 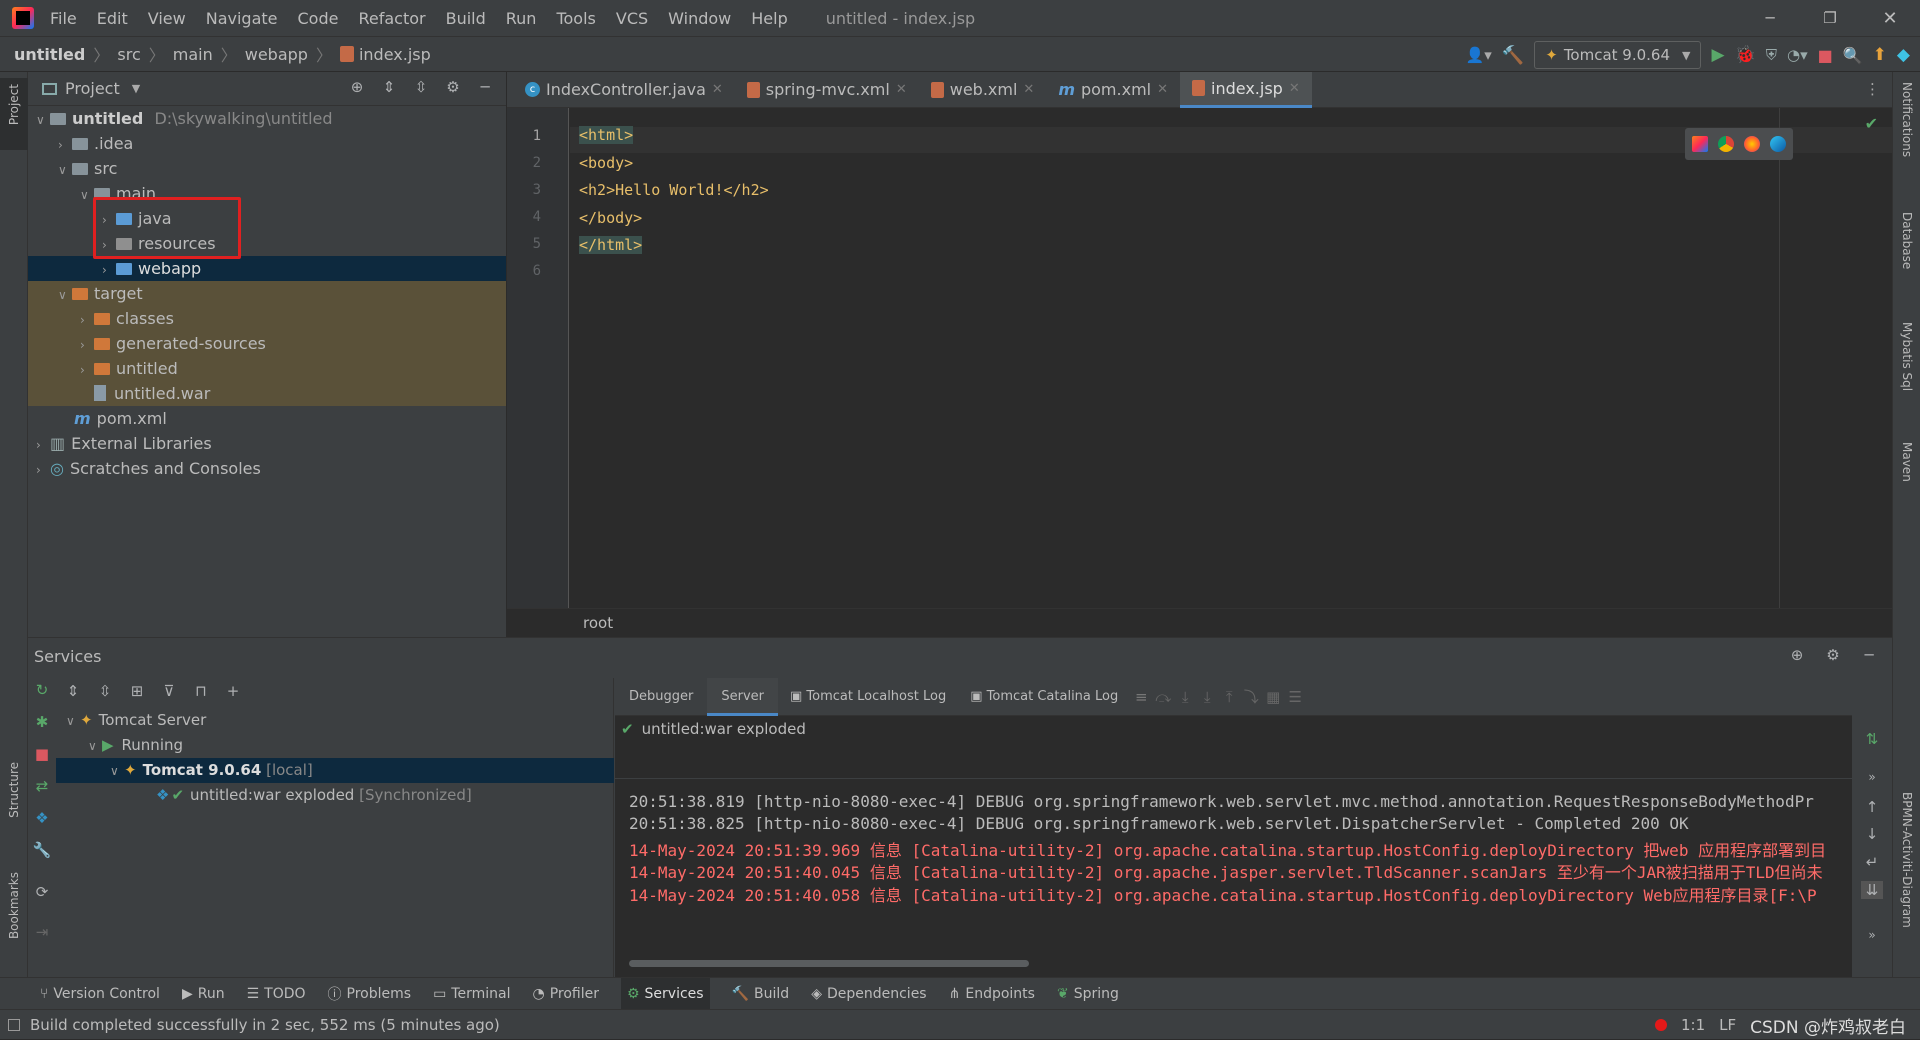 What do you see at coordinates (112, 18) in the screenshot?
I see `menu-edit: Edit` at bounding box center [112, 18].